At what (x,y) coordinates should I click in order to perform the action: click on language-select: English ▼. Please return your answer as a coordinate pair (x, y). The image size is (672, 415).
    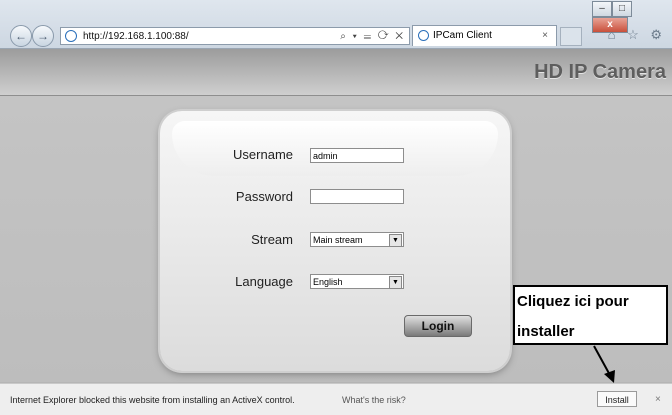
    Looking at the image, I should click on (357, 281).